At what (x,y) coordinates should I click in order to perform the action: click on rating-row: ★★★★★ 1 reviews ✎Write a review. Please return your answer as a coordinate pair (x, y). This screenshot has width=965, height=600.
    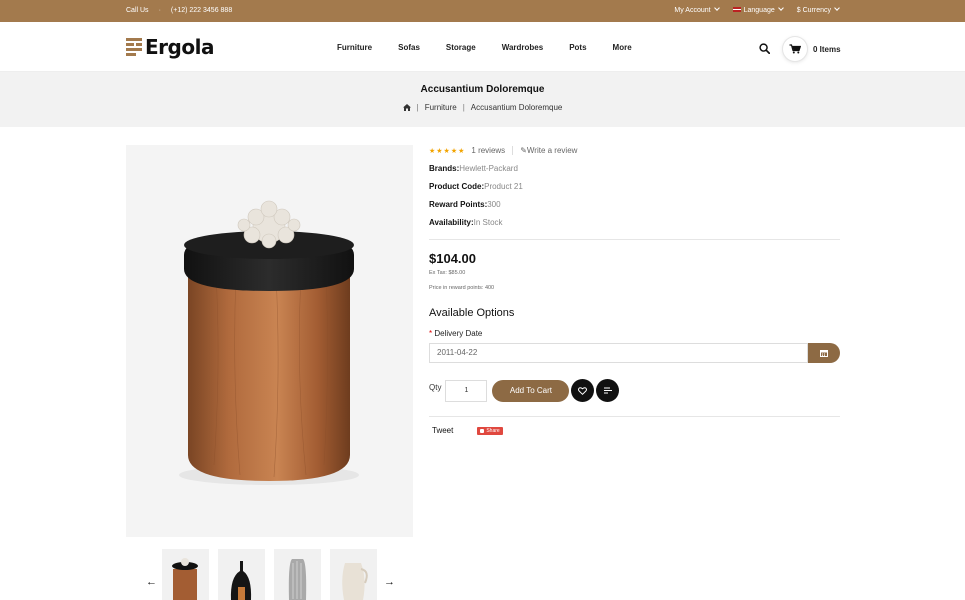
    Looking at the image, I should click on (634, 150).